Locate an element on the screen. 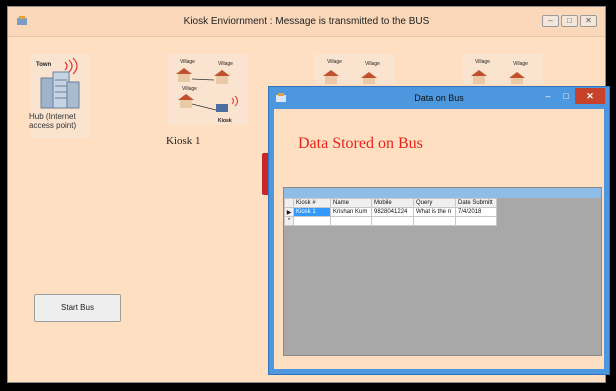  column-header: Kiosk # is located at coordinates (312, 203).